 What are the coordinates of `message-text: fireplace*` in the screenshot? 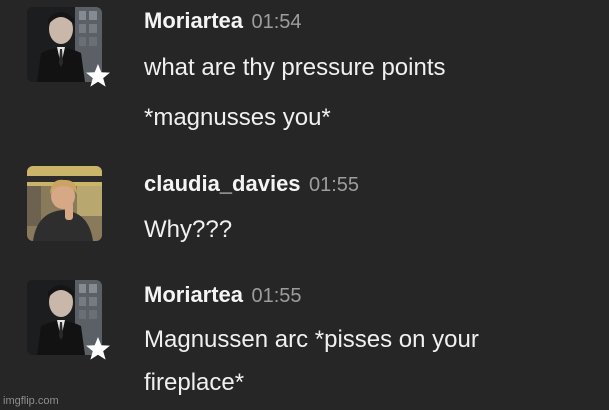 It's located at (194, 382).